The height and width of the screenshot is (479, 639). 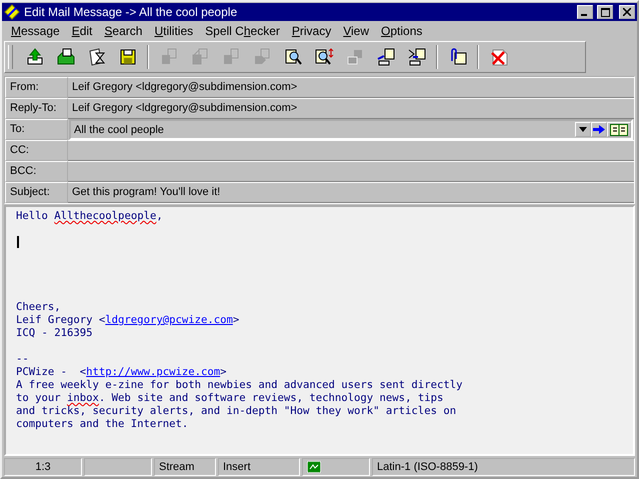 What do you see at coordinates (96, 57) in the screenshot?
I see `hourglass-icon` at bounding box center [96, 57].